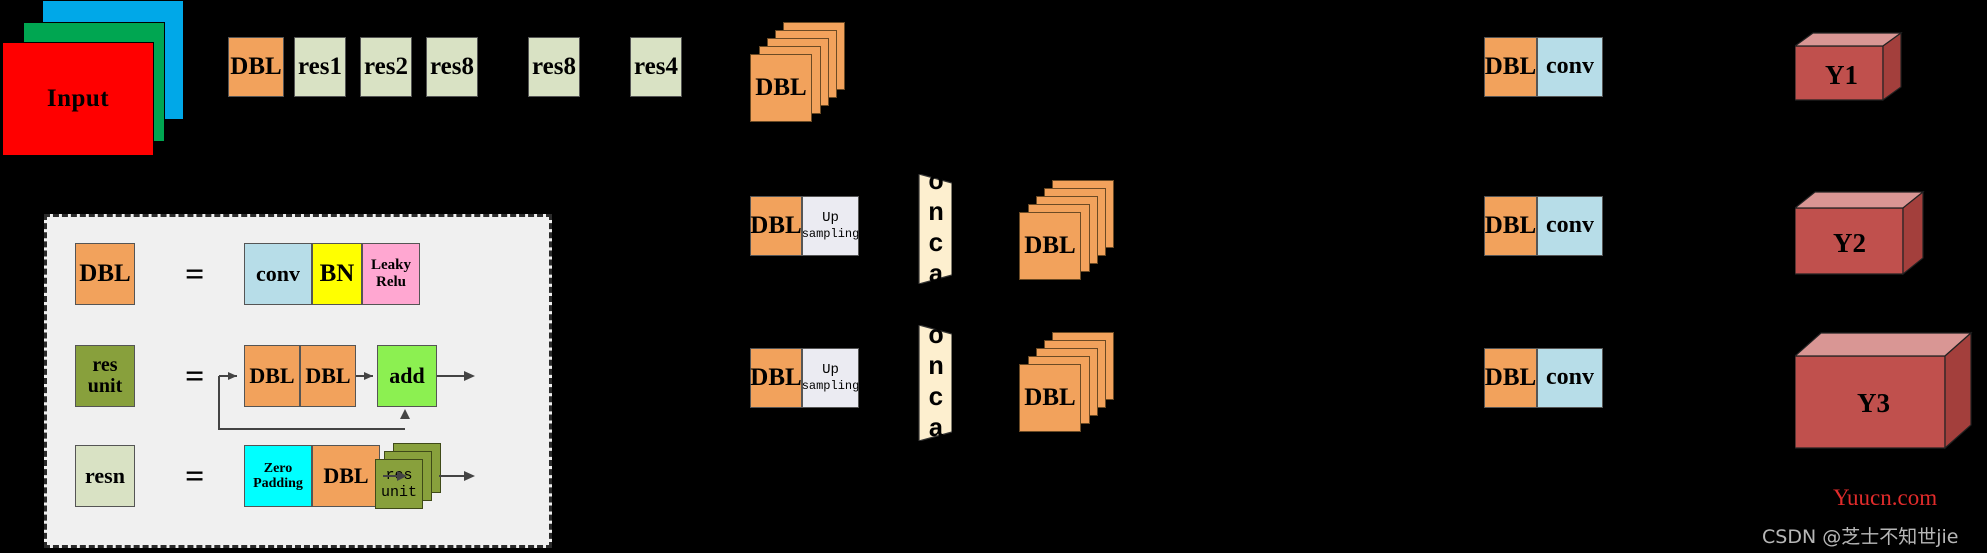 The width and height of the screenshot is (1987, 553). I want to click on y2-output-label: Y2, so click(1849, 243).